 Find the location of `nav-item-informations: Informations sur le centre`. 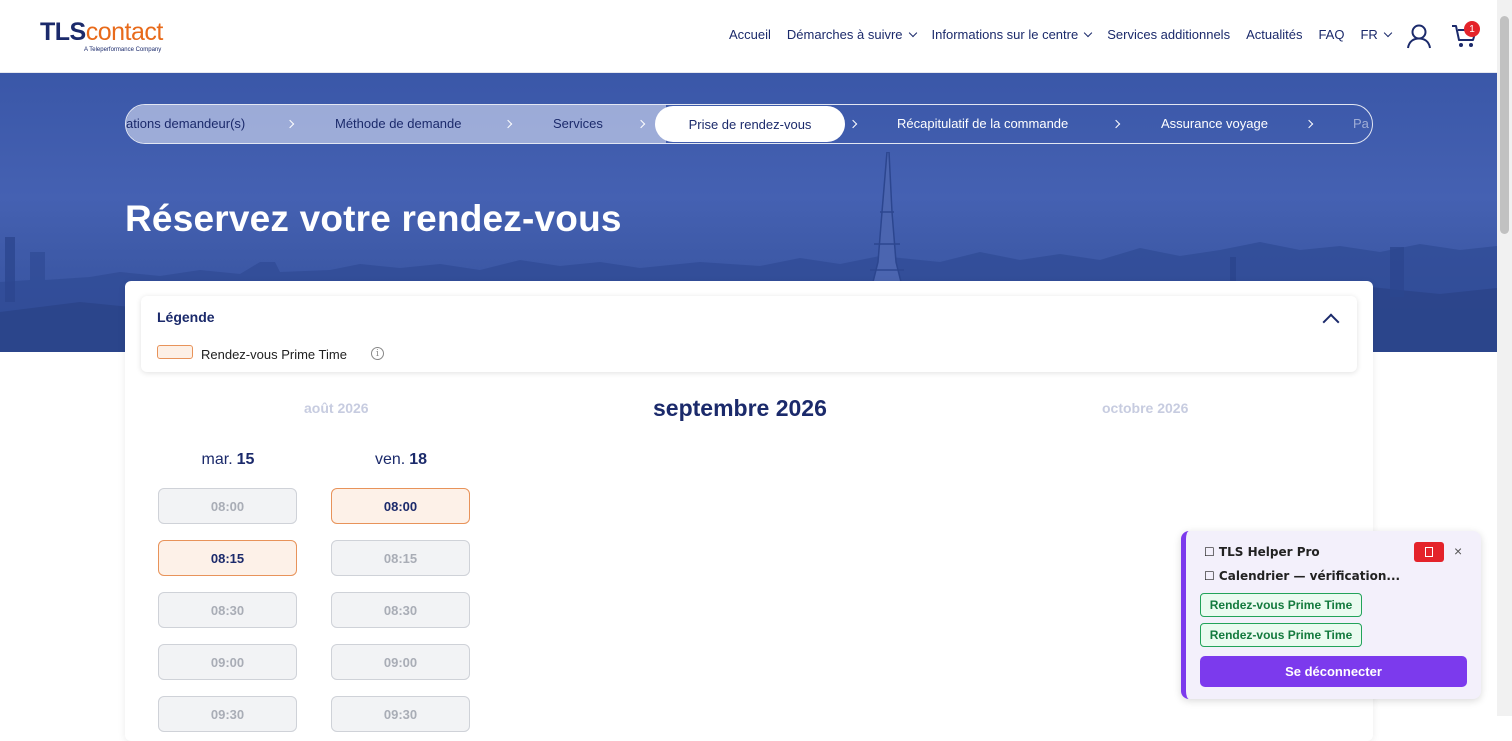

nav-item-informations: Informations sur le centre is located at coordinates (1012, 34).